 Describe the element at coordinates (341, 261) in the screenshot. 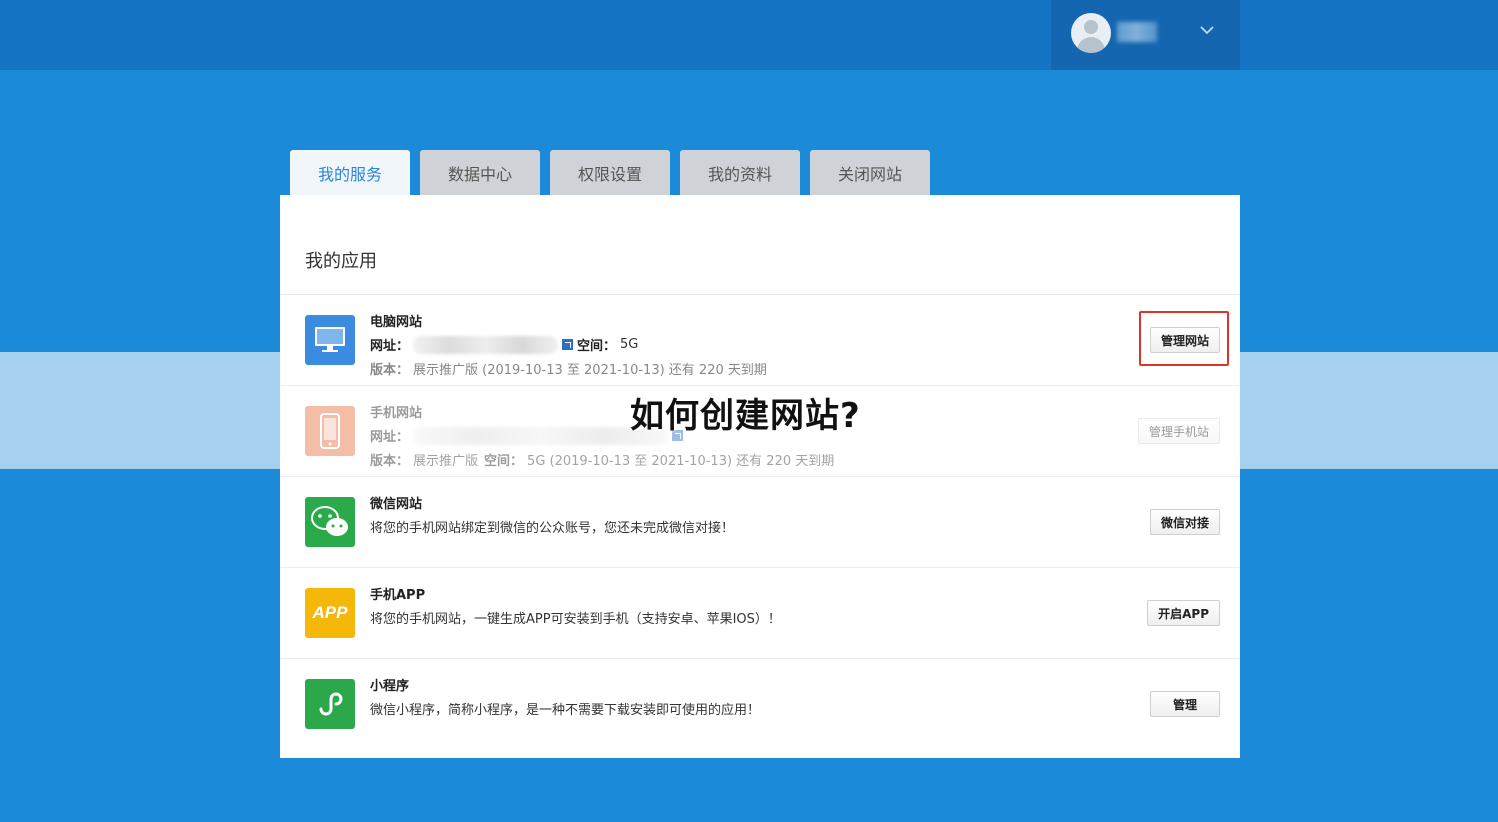

I see `panel-title: 我的应用` at that location.